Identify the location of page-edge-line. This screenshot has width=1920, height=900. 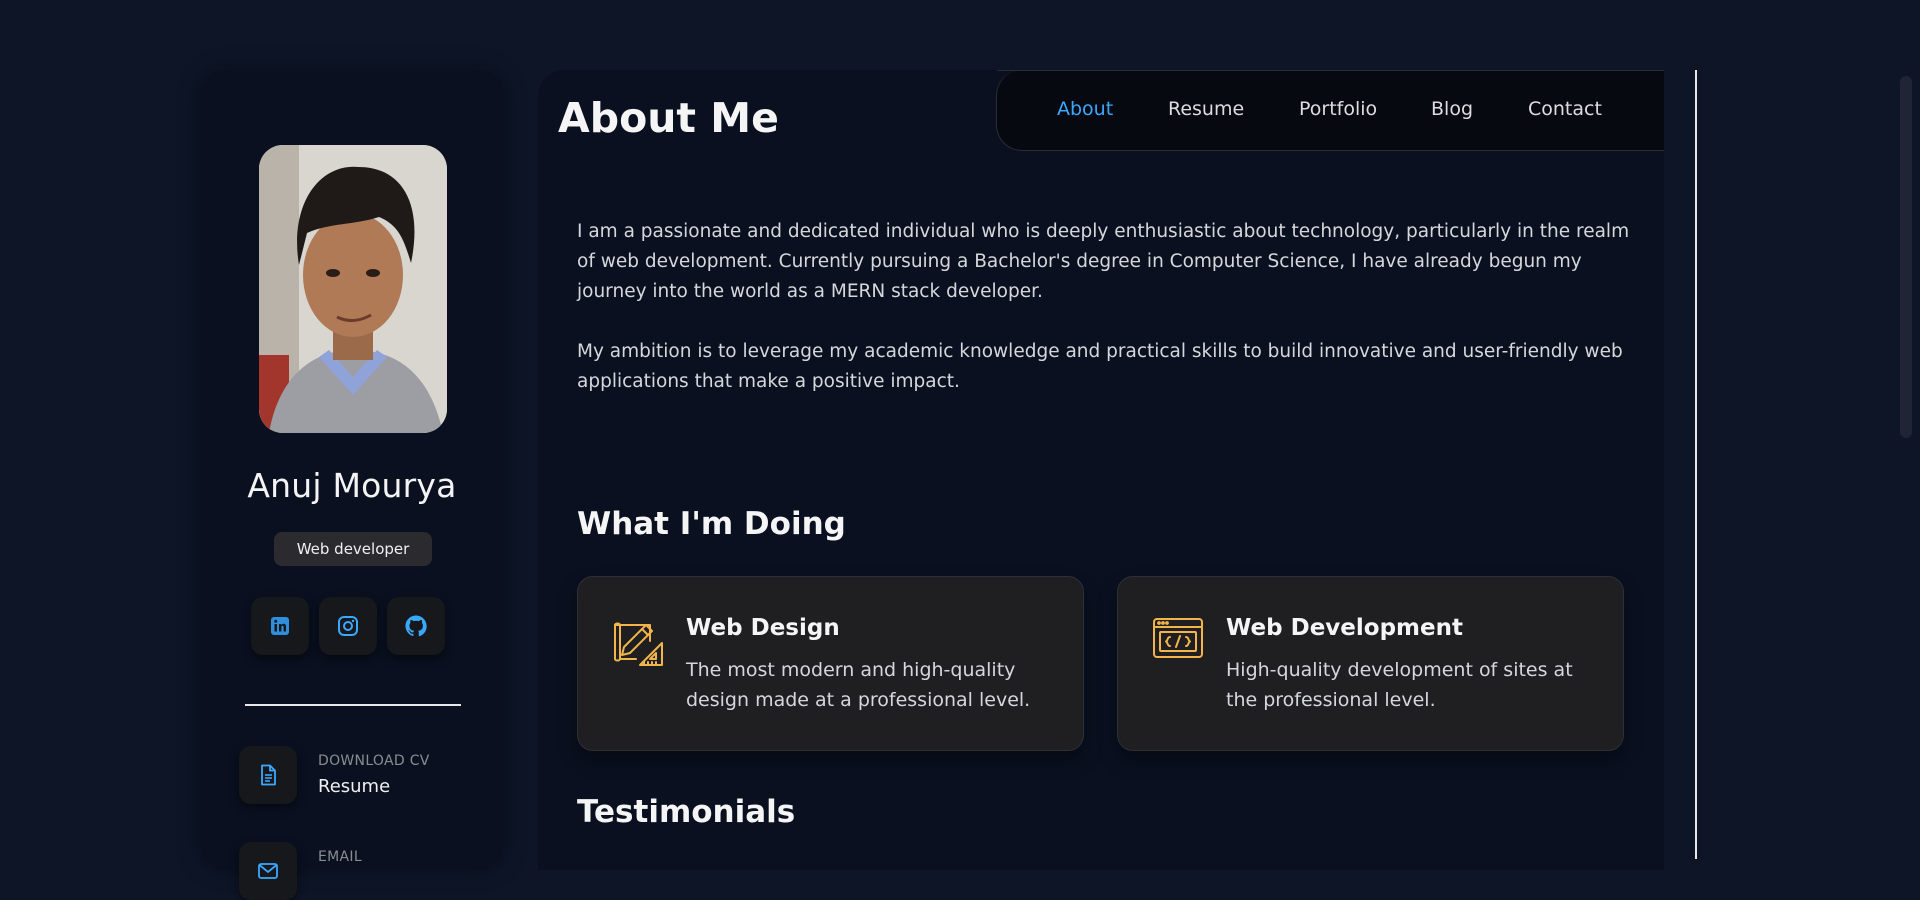
(1696, 464).